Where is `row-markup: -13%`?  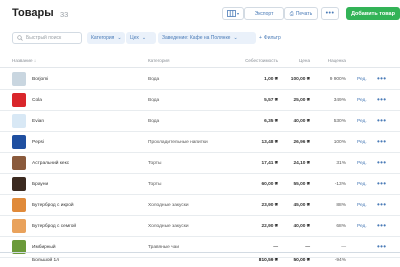 row-markup: -13% is located at coordinates (340, 184).